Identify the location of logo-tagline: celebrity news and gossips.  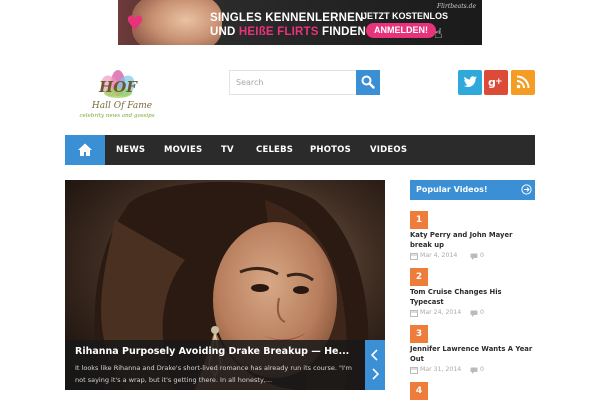
(117, 116).